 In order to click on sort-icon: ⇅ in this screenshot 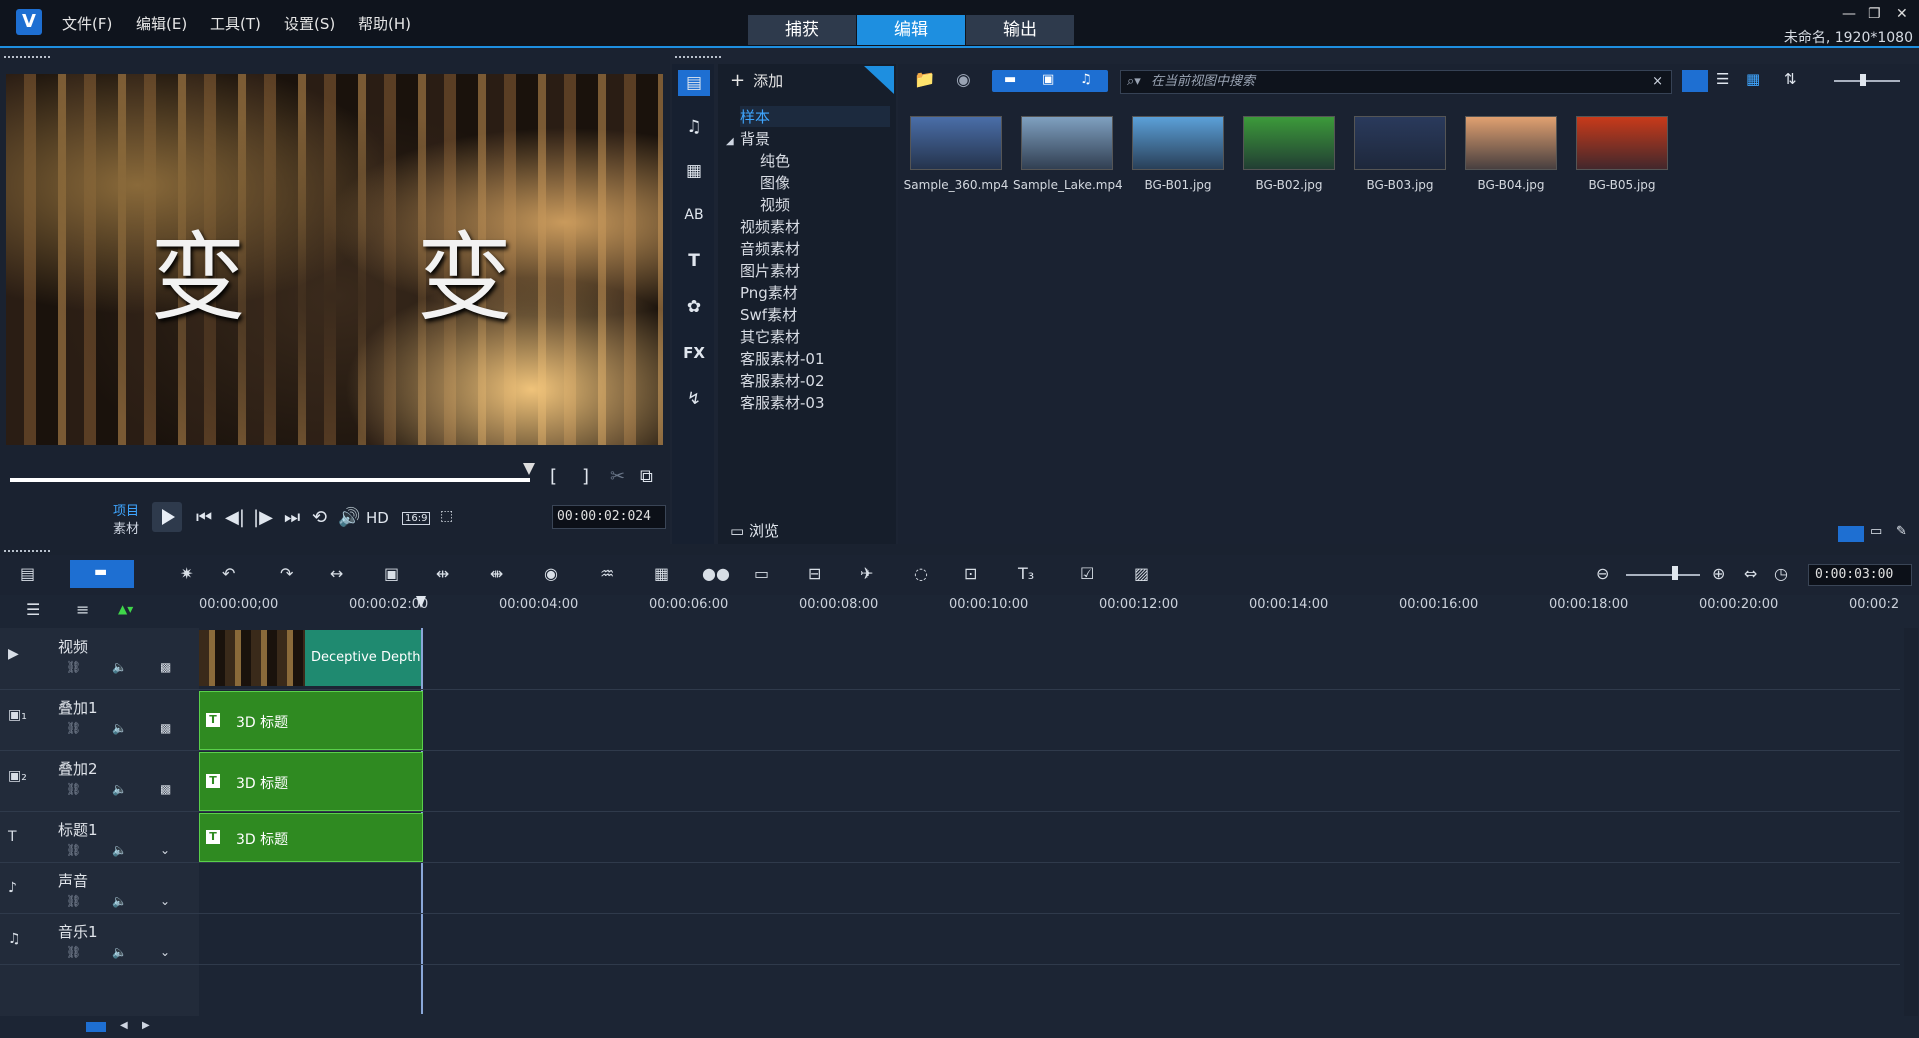, I will do `click(1790, 79)`.